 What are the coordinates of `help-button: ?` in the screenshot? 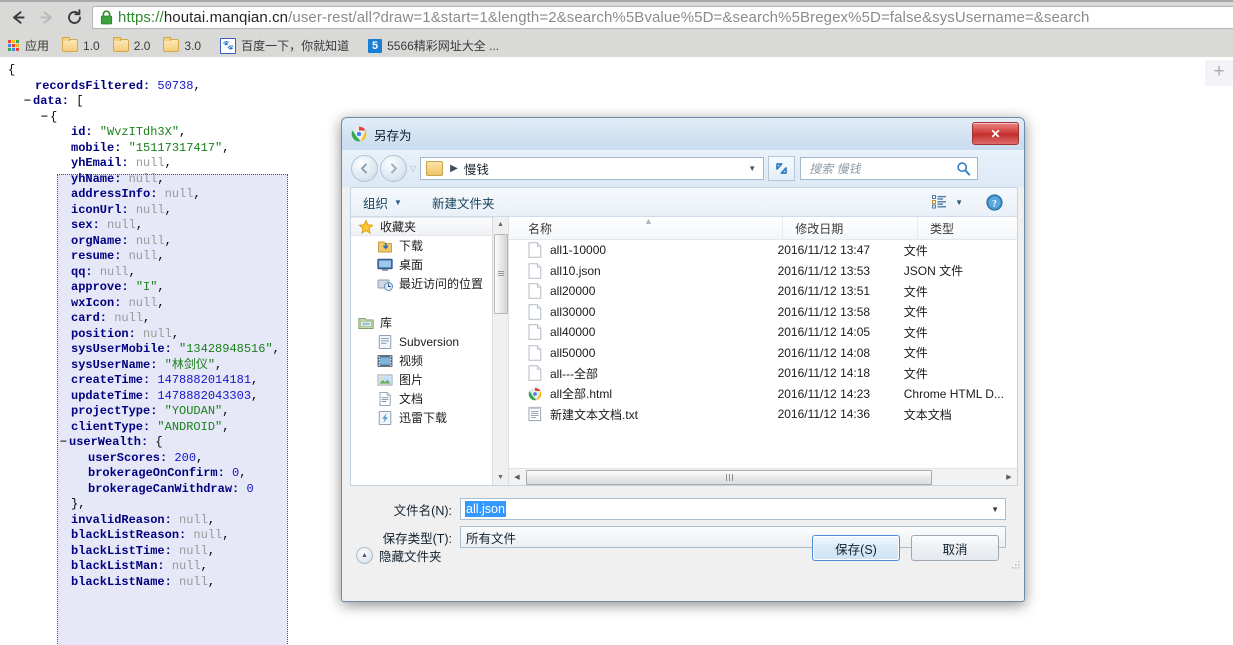 It's located at (994, 202).